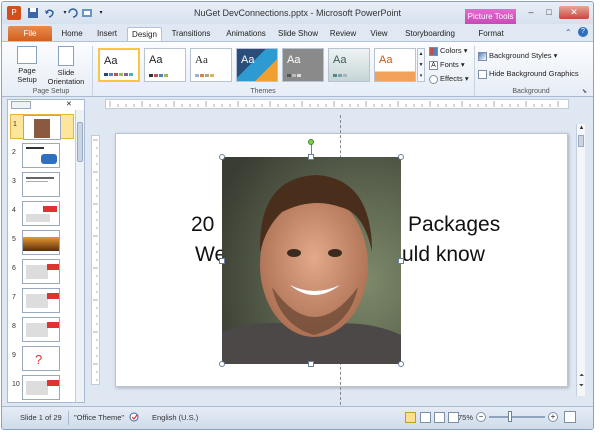 The height and width of the screenshot is (438, 600). I want to click on theme-2: Aa, so click(165, 65).